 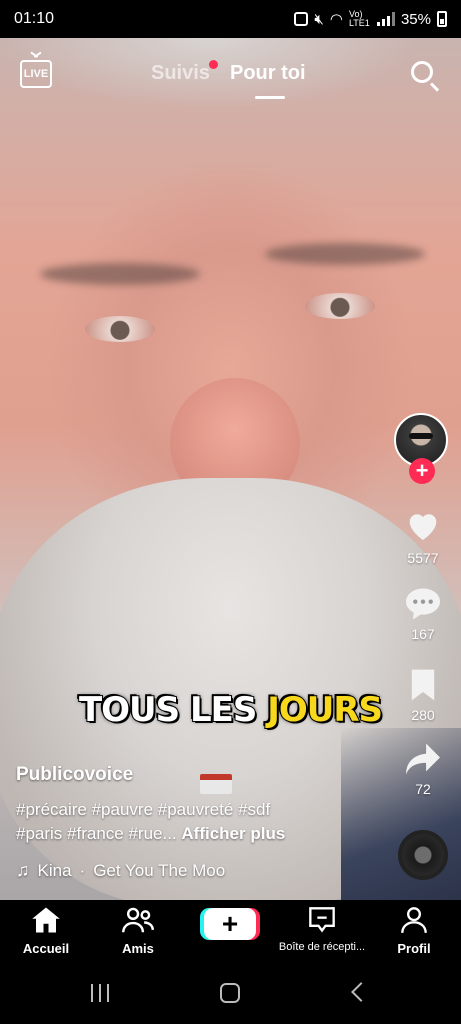 I want to click on video-caption: TOUS LES JOURS, so click(x=230, y=710).